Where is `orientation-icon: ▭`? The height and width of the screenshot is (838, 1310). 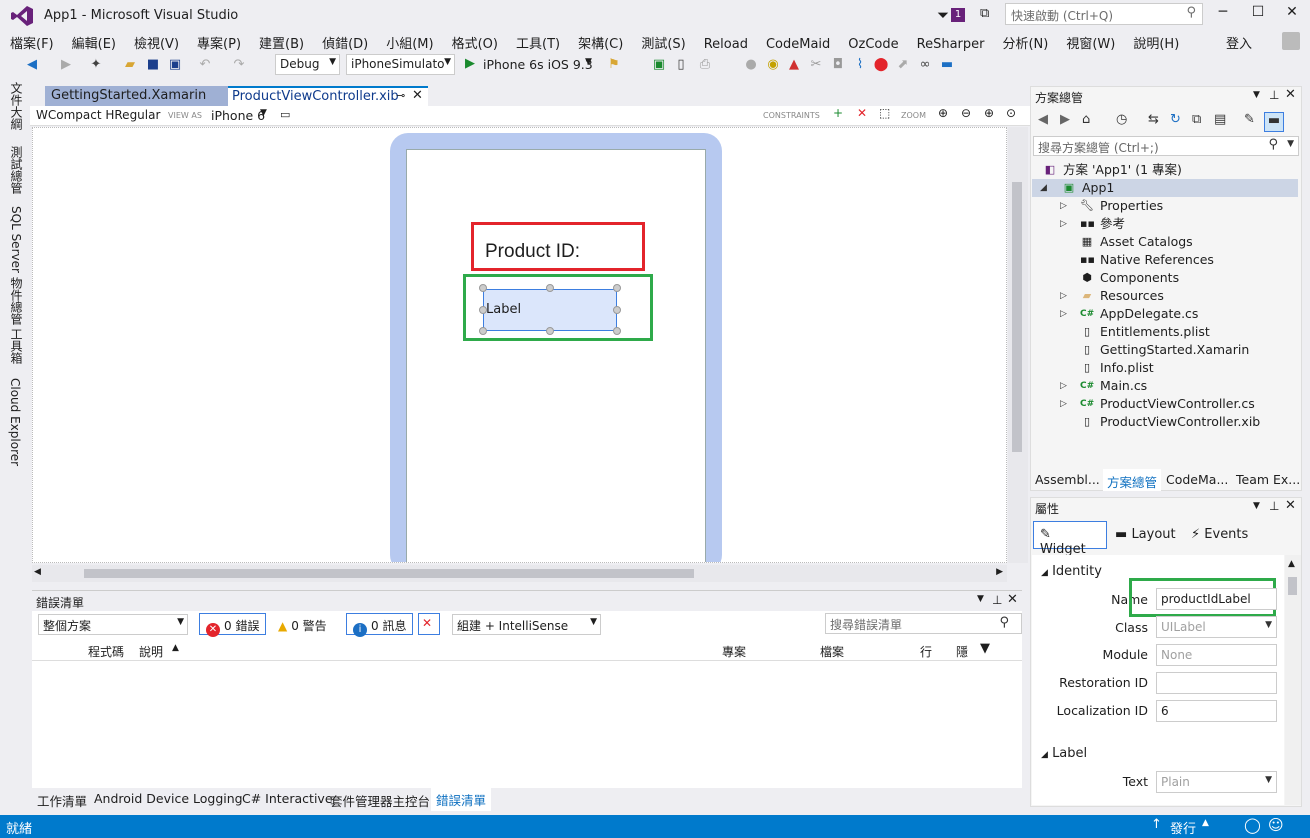 orientation-icon: ▭ is located at coordinates (285, 114).